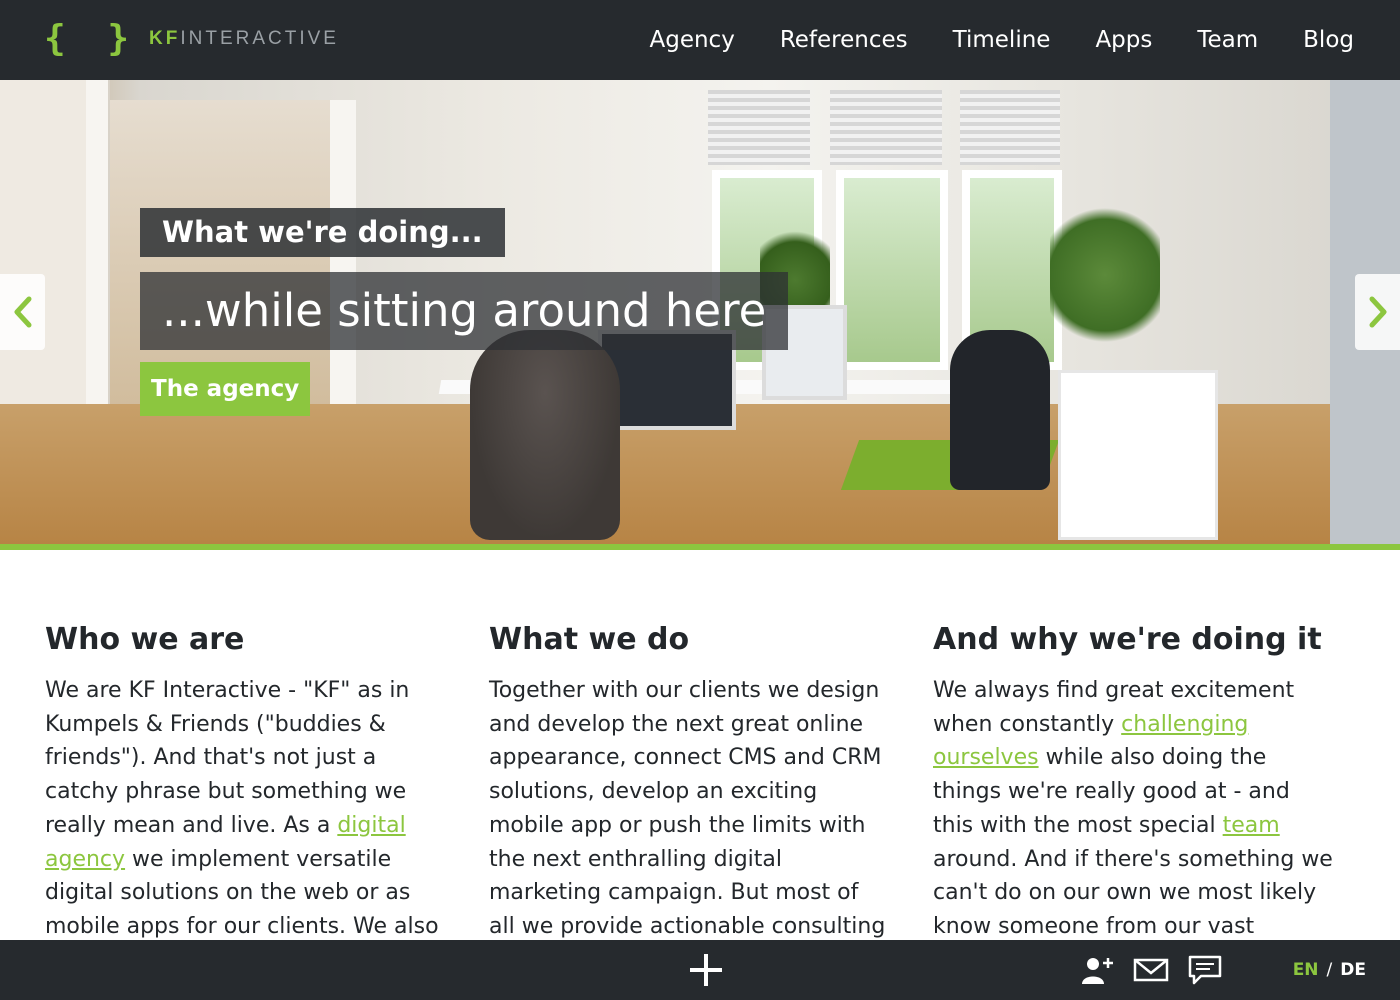 The width and height of the screenshot is (1400, 1000). Describe the element at coordinates (145, 639) in the screenshot. I see `column-title: Who we are` at that location.